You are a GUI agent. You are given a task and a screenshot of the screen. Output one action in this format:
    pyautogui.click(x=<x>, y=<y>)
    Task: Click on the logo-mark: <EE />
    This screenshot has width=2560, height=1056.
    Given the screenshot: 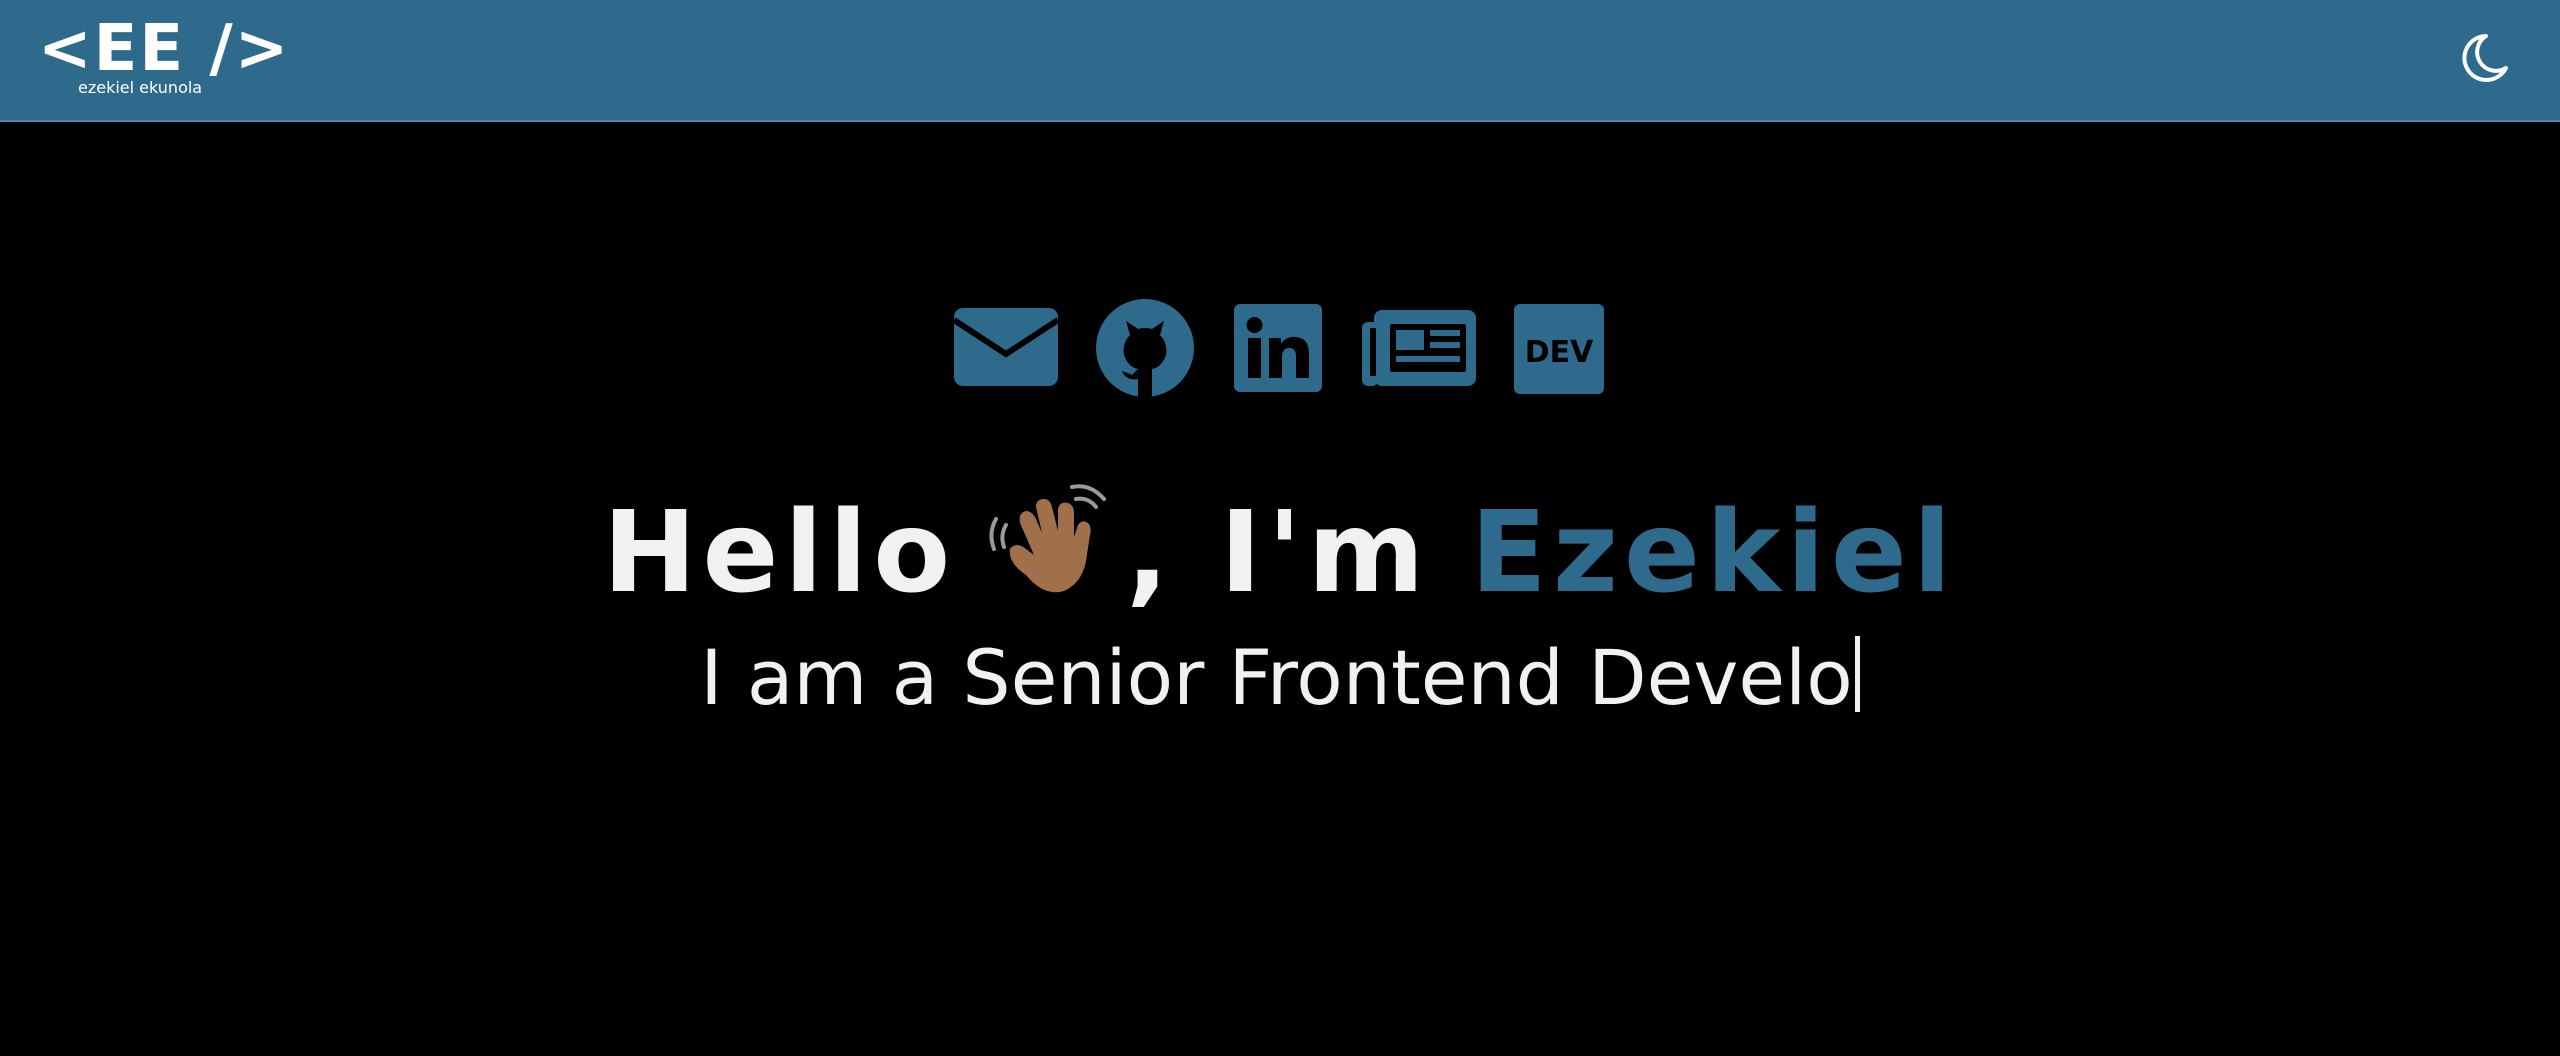 What is the action you would take?
    pyautogui.click(x=164, y=49)
    